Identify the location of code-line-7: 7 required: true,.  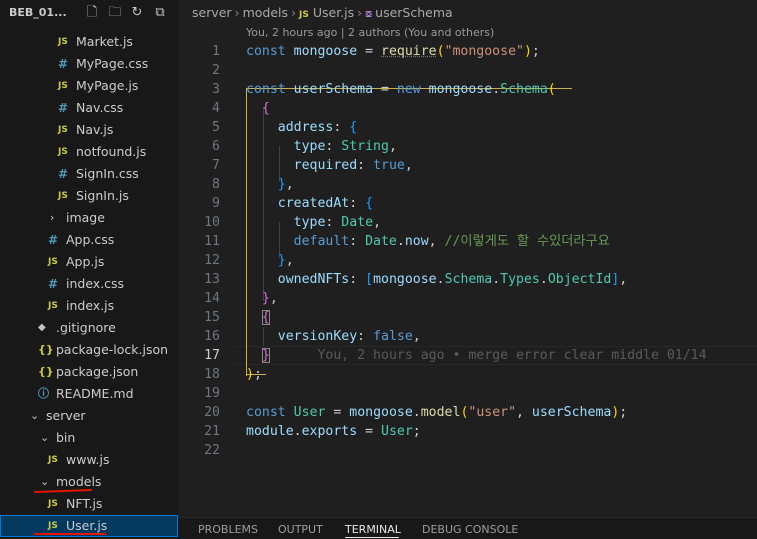
(467, 165).